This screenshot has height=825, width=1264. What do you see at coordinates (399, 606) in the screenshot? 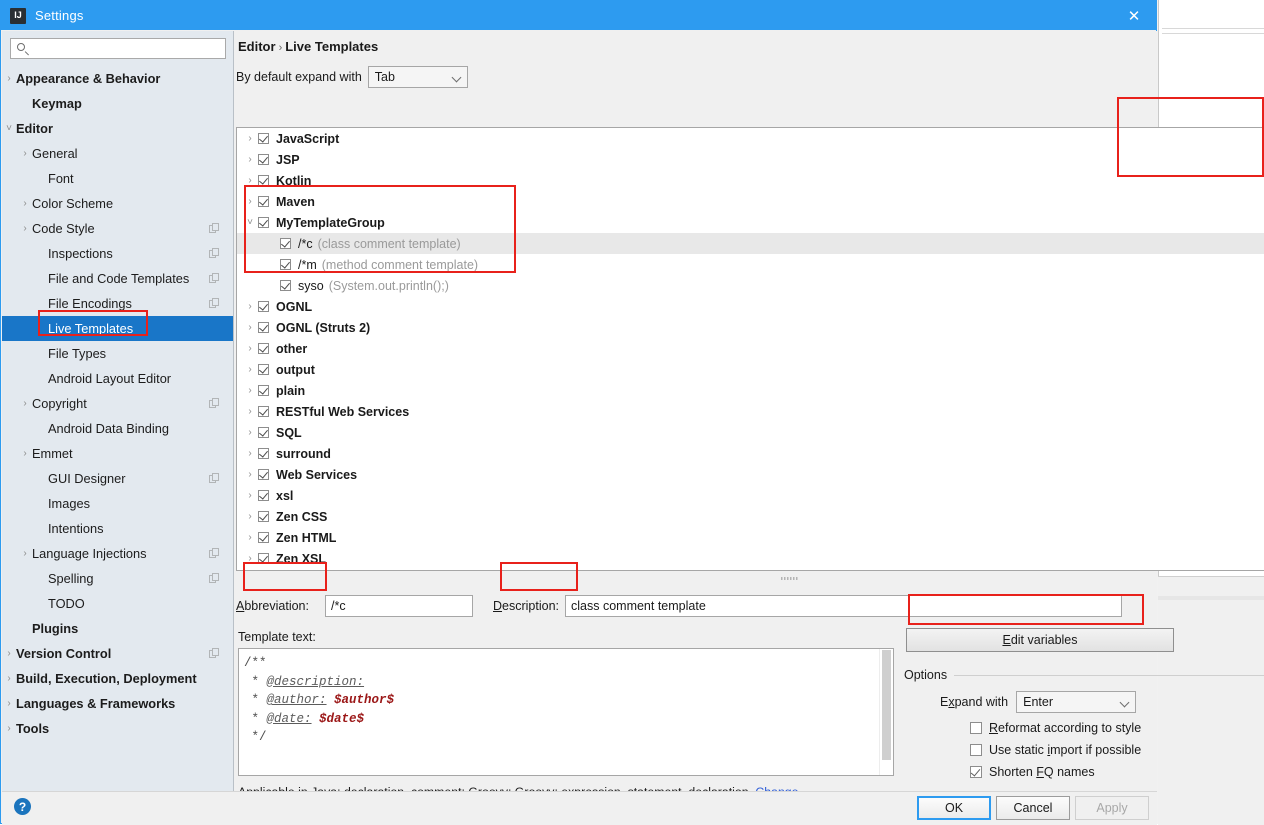
I see `abbreviation-input: /*c` at bounding box center [399, 606].